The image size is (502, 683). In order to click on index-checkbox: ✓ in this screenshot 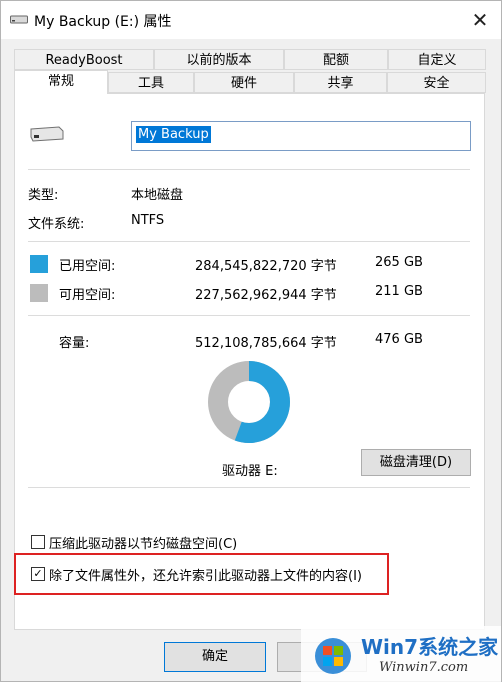, I will do `click(38, 574)`.